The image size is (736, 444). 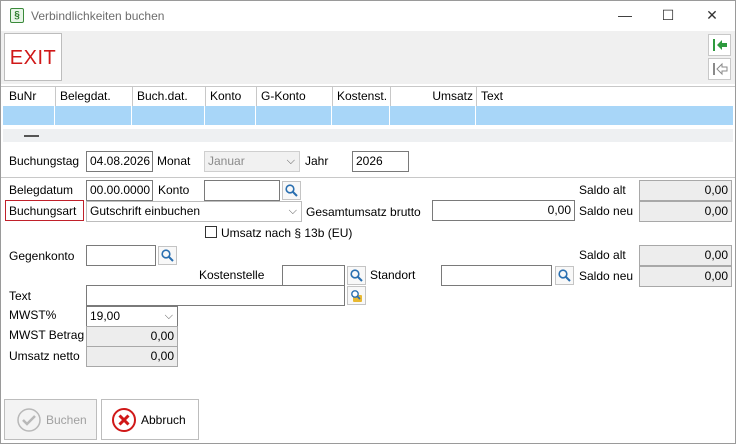 I want to click on col-konto: Konto, so click(x=231, y=97).